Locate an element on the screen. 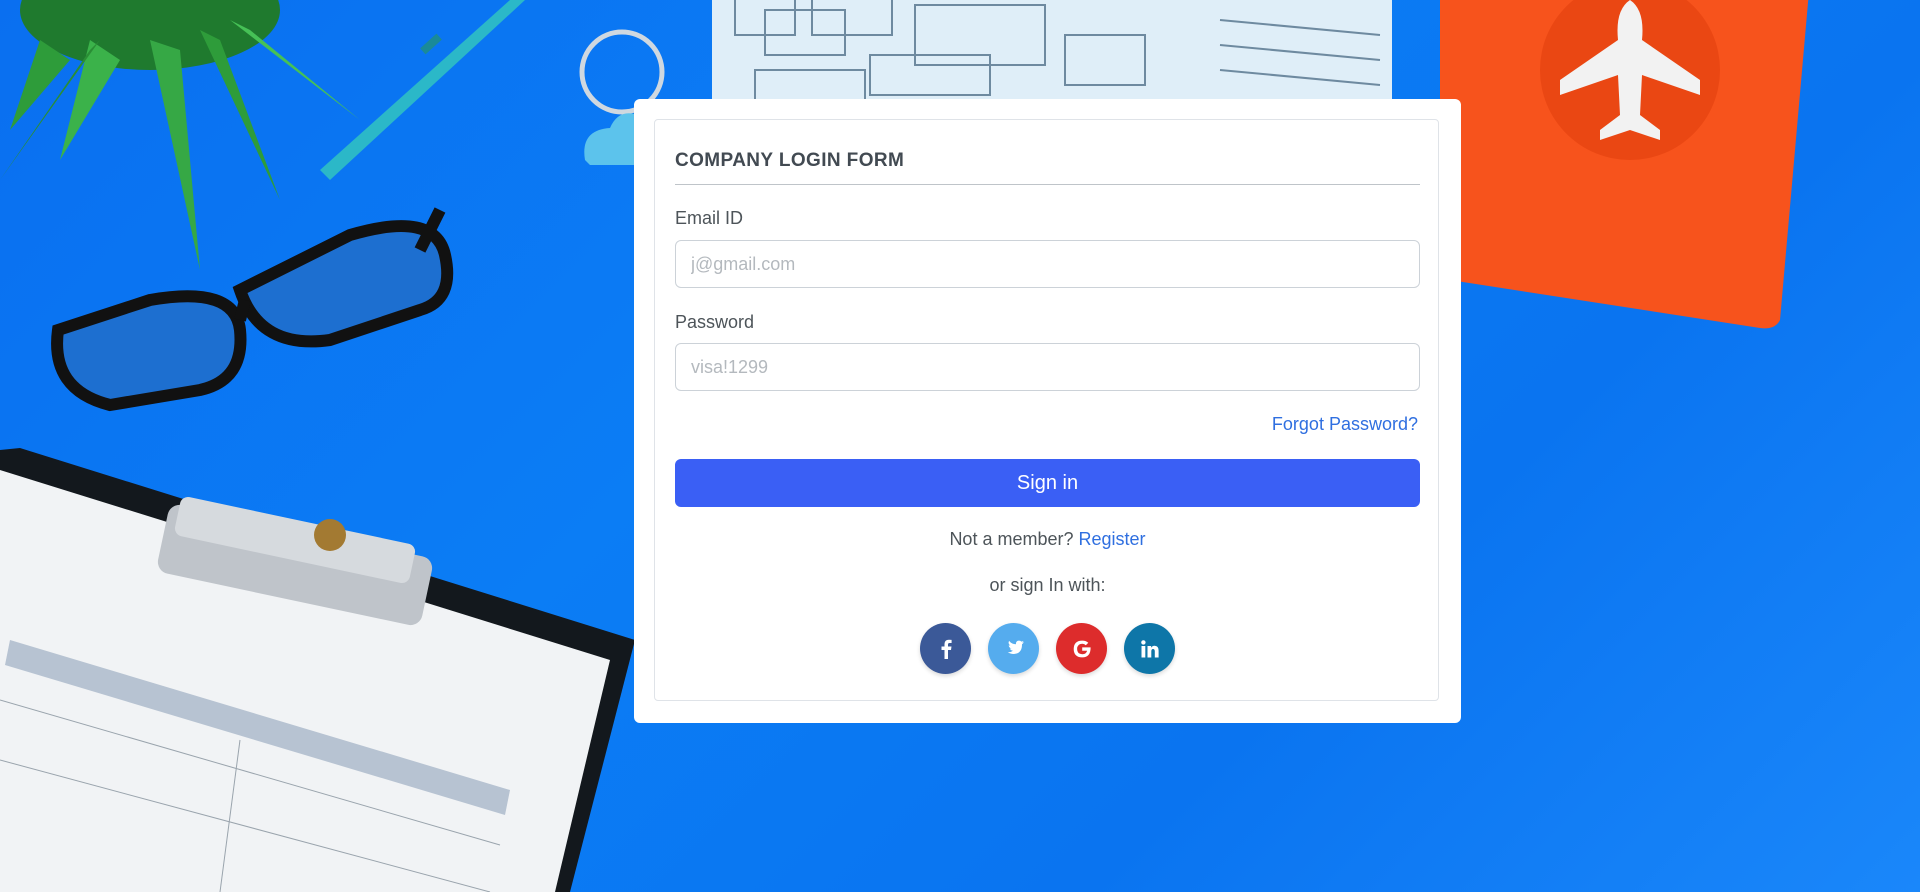 The image size is (1920, 892). email-input is located at coordinates (1047, 264).